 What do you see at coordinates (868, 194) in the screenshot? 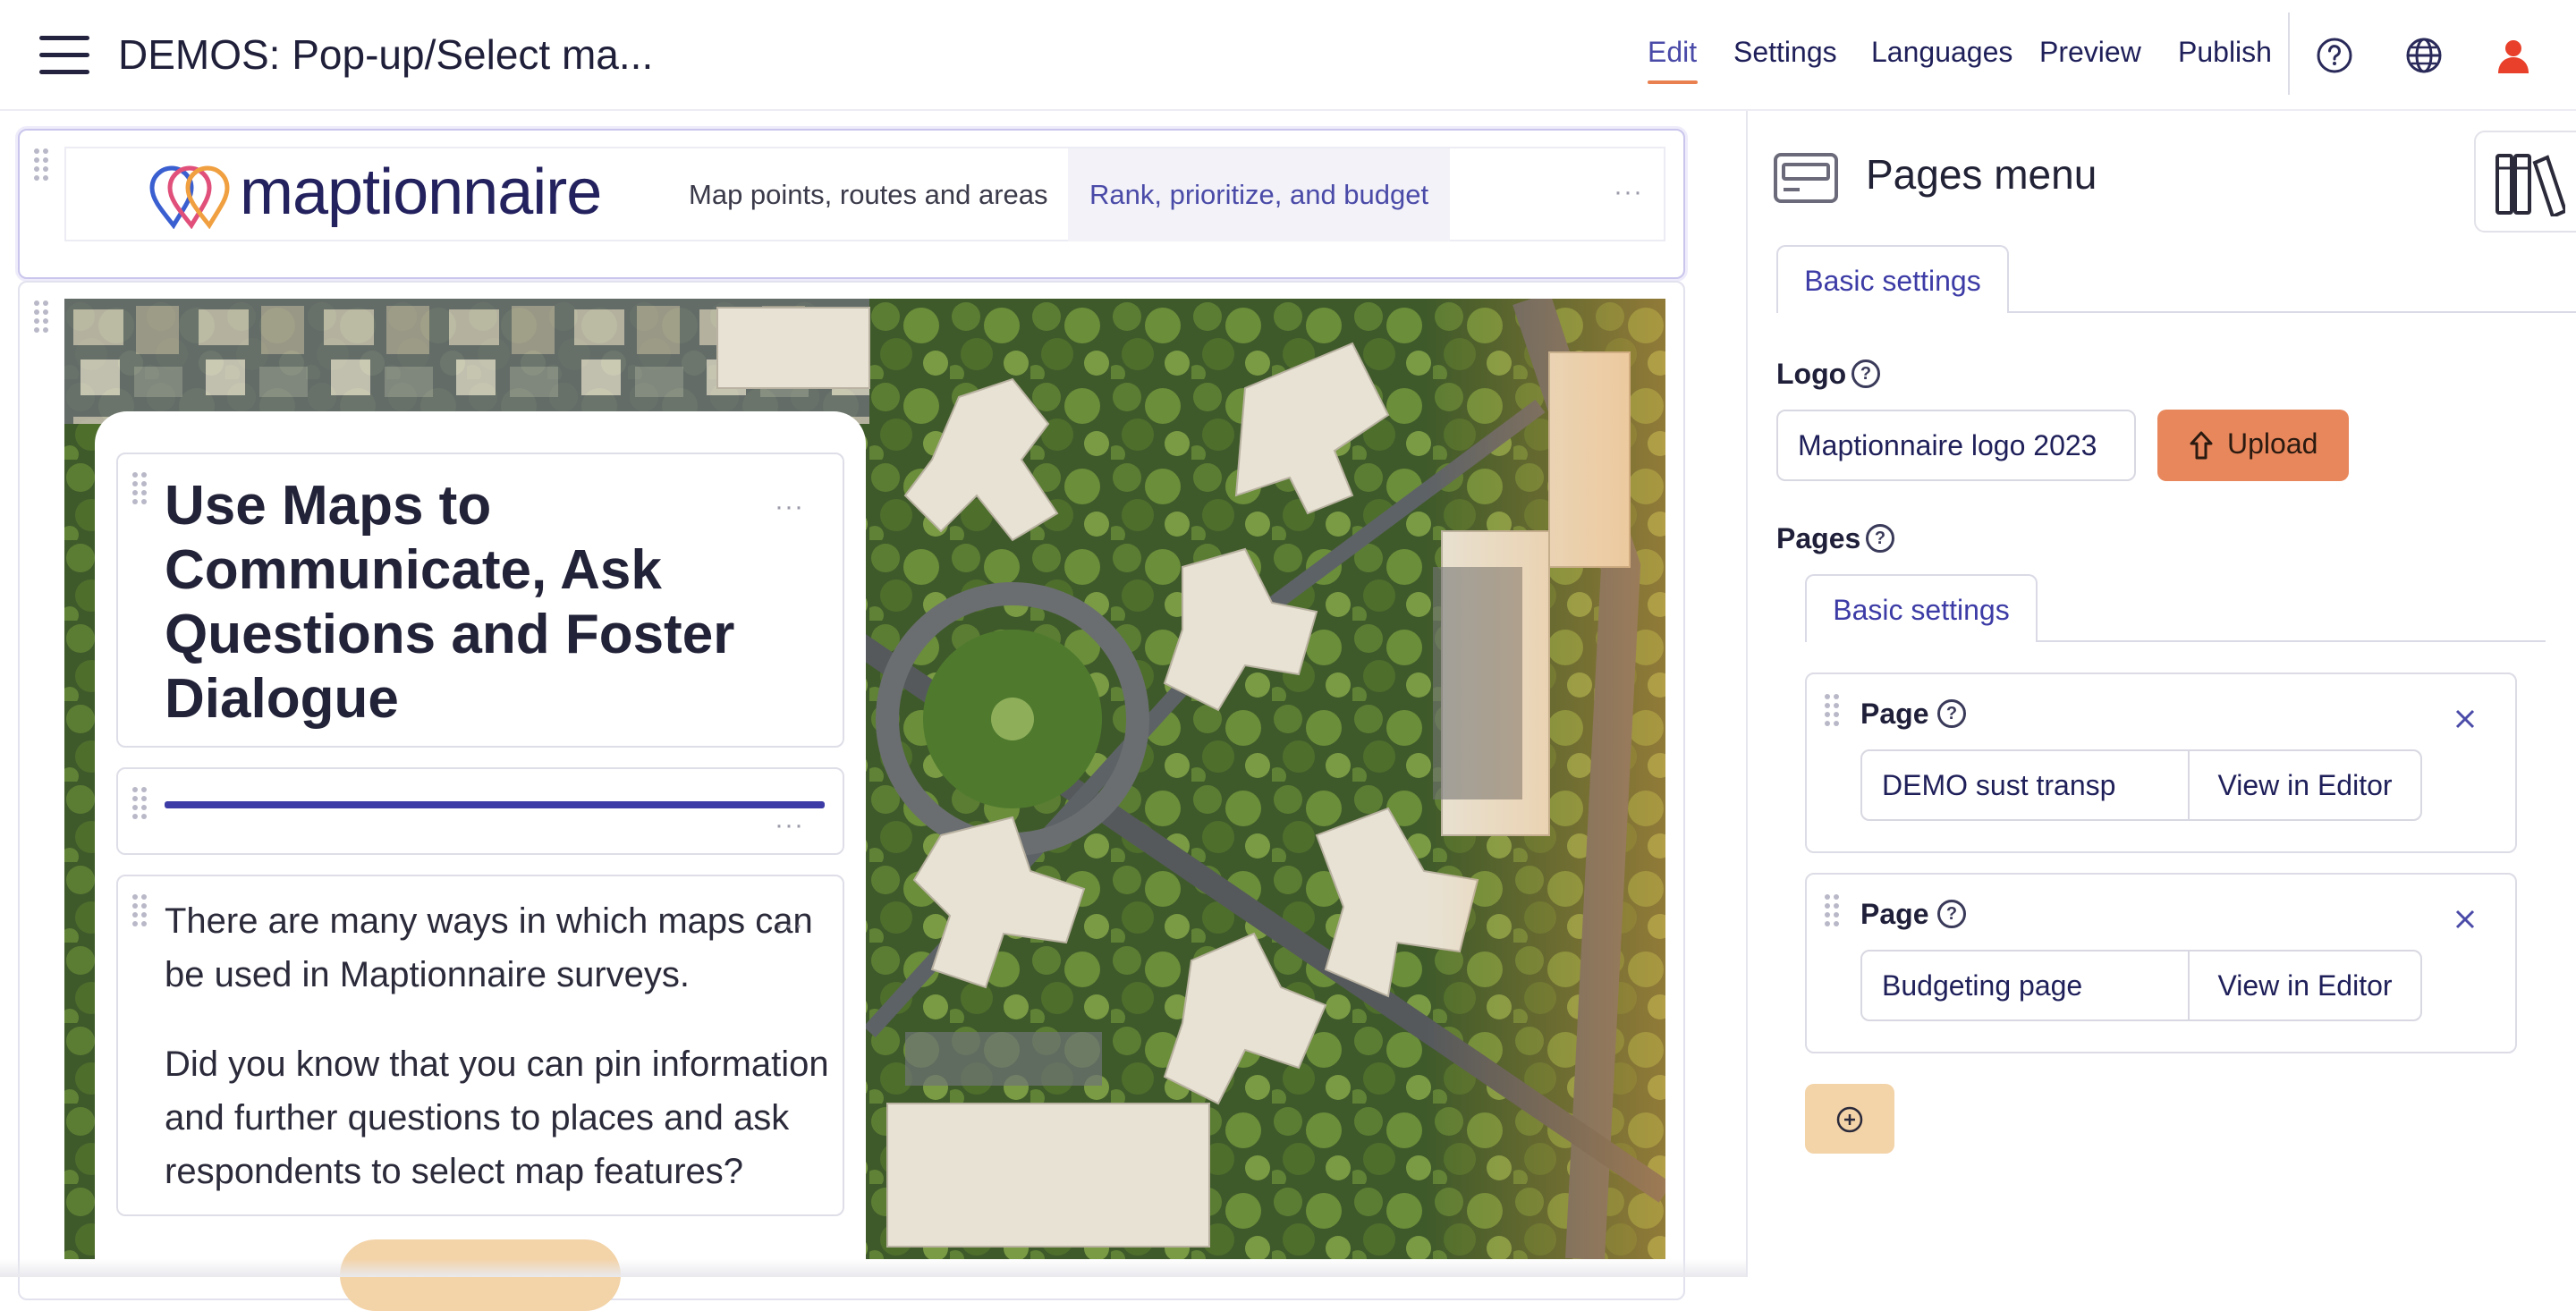
I see `survey-tab-map-points: Map points, routes and areas` at bounding box center [868, 194].